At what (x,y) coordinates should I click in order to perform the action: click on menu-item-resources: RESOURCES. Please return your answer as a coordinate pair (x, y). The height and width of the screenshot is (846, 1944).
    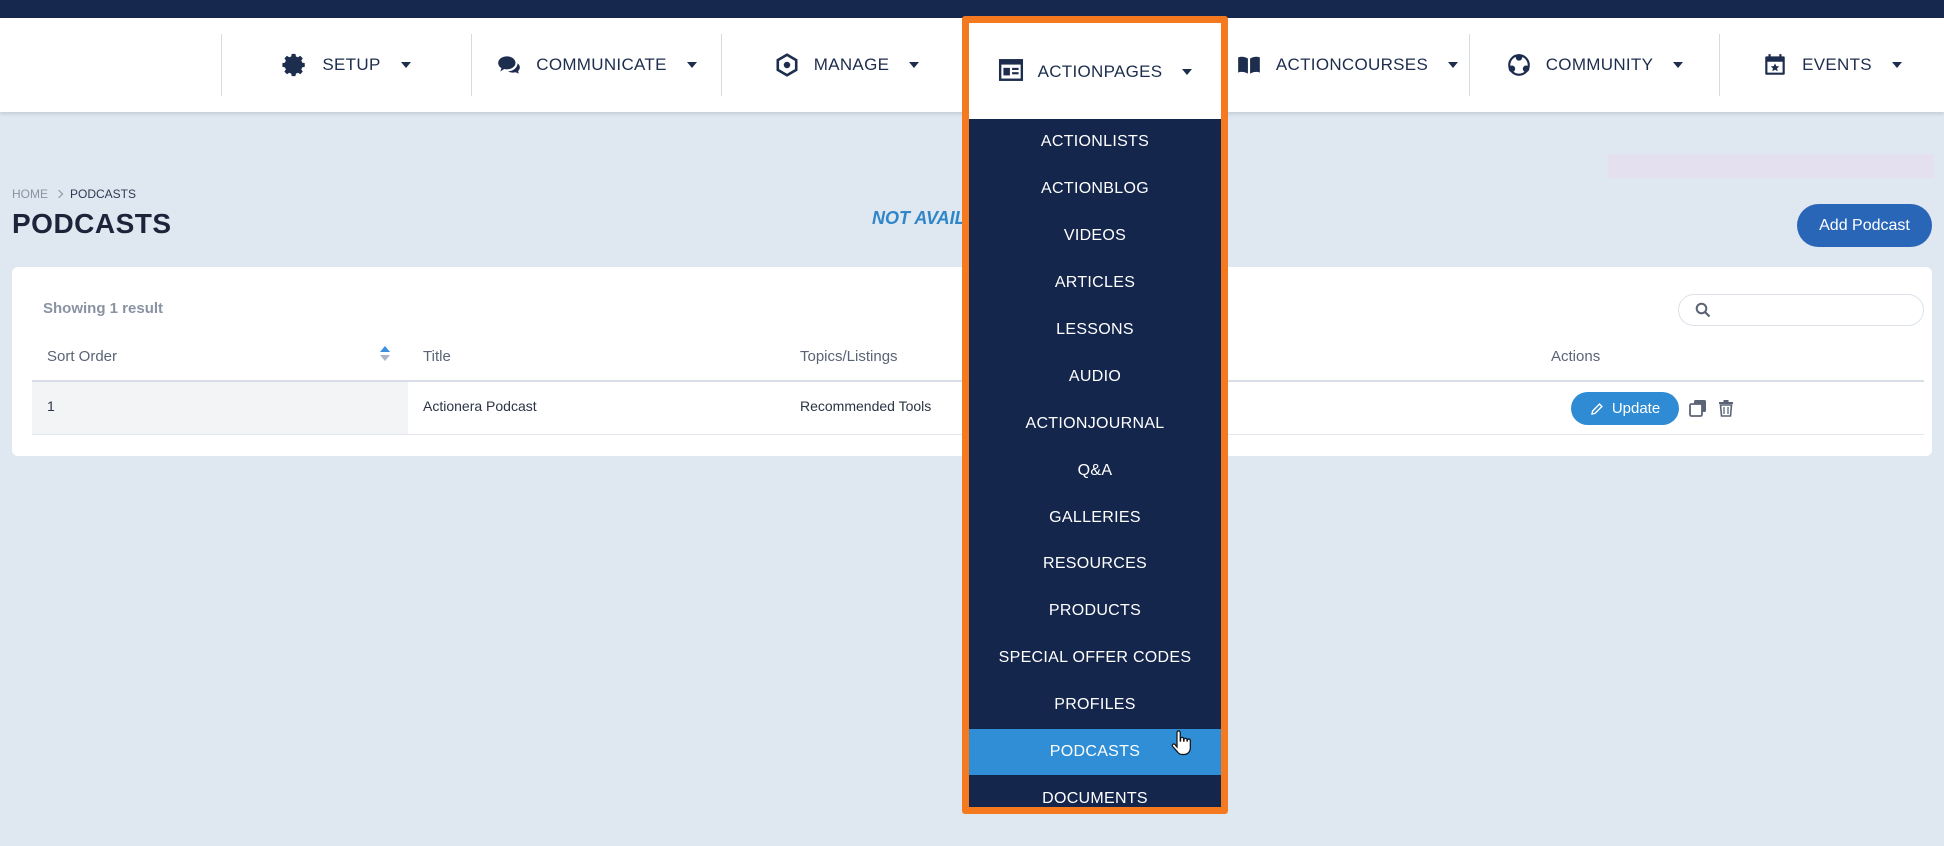
    Looking at the image, I should click on (1095, 564).